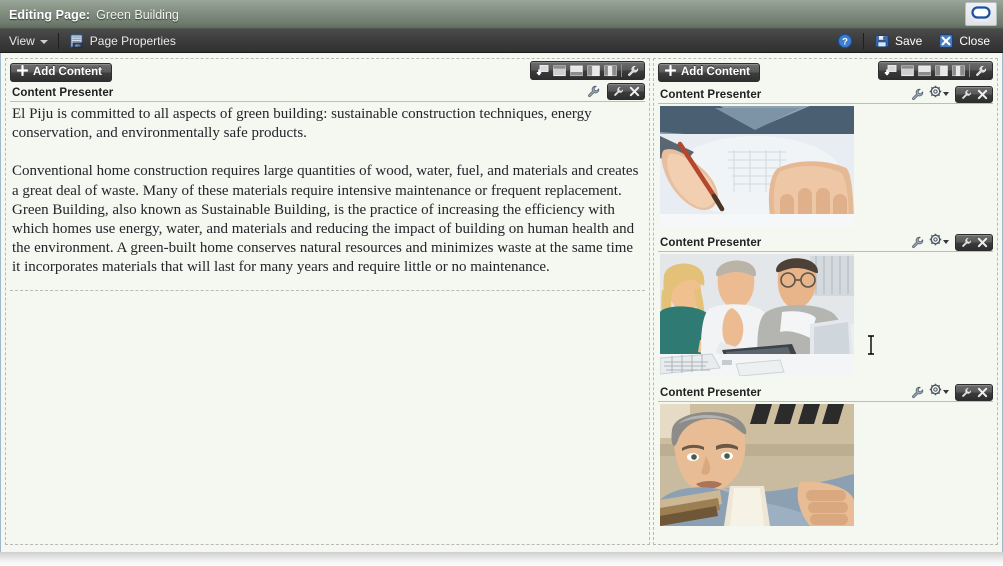 This screenshot has height=566, width=1003. I want to click on region-right-toolbar: Add Content, so click(825, 71).